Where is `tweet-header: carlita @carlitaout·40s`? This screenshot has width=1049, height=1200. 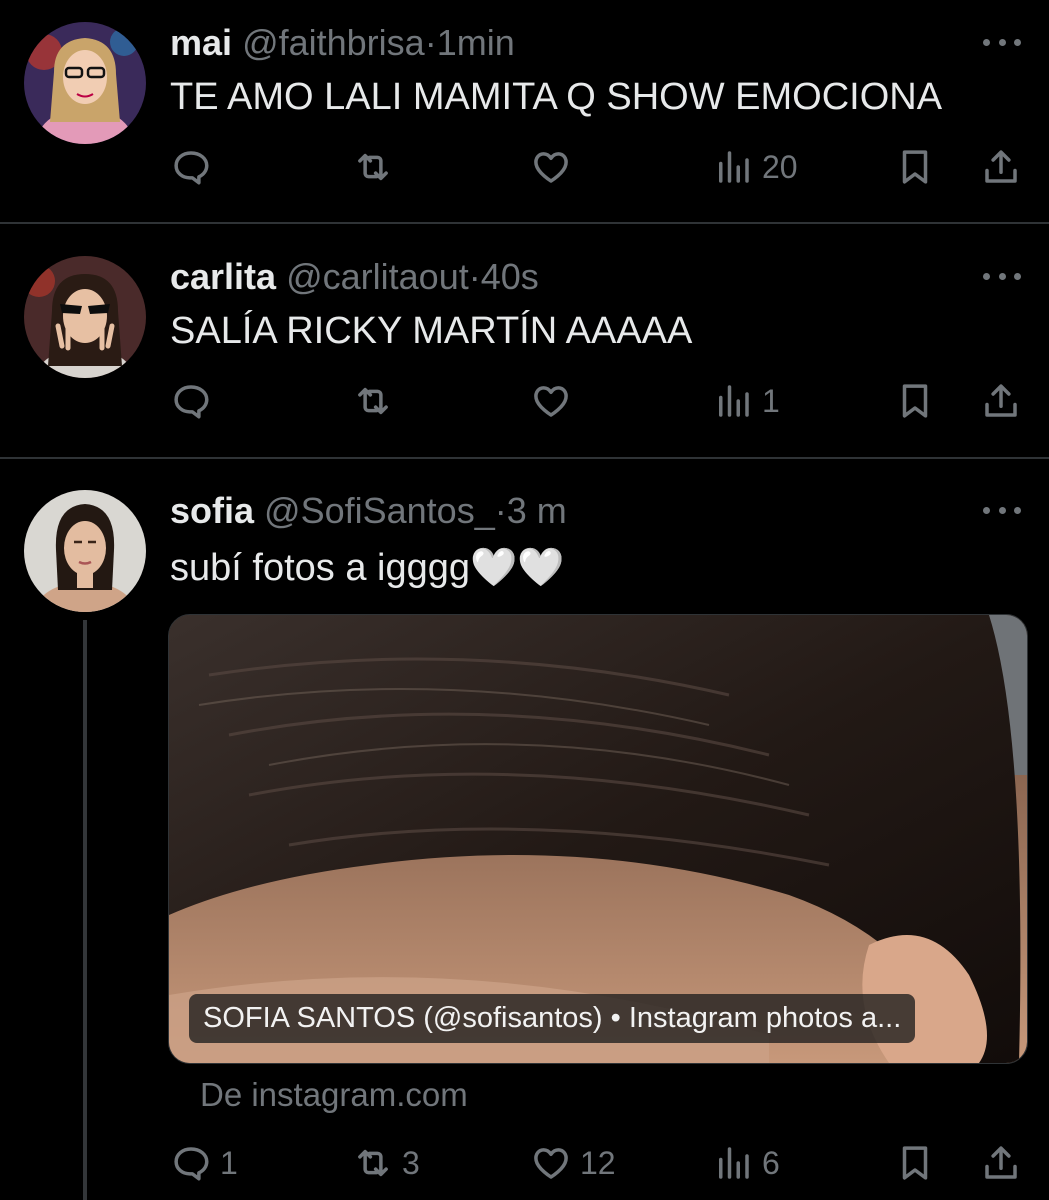
tweet-header: carlita @carlitaout·40s is located at coordinates (354, 277).